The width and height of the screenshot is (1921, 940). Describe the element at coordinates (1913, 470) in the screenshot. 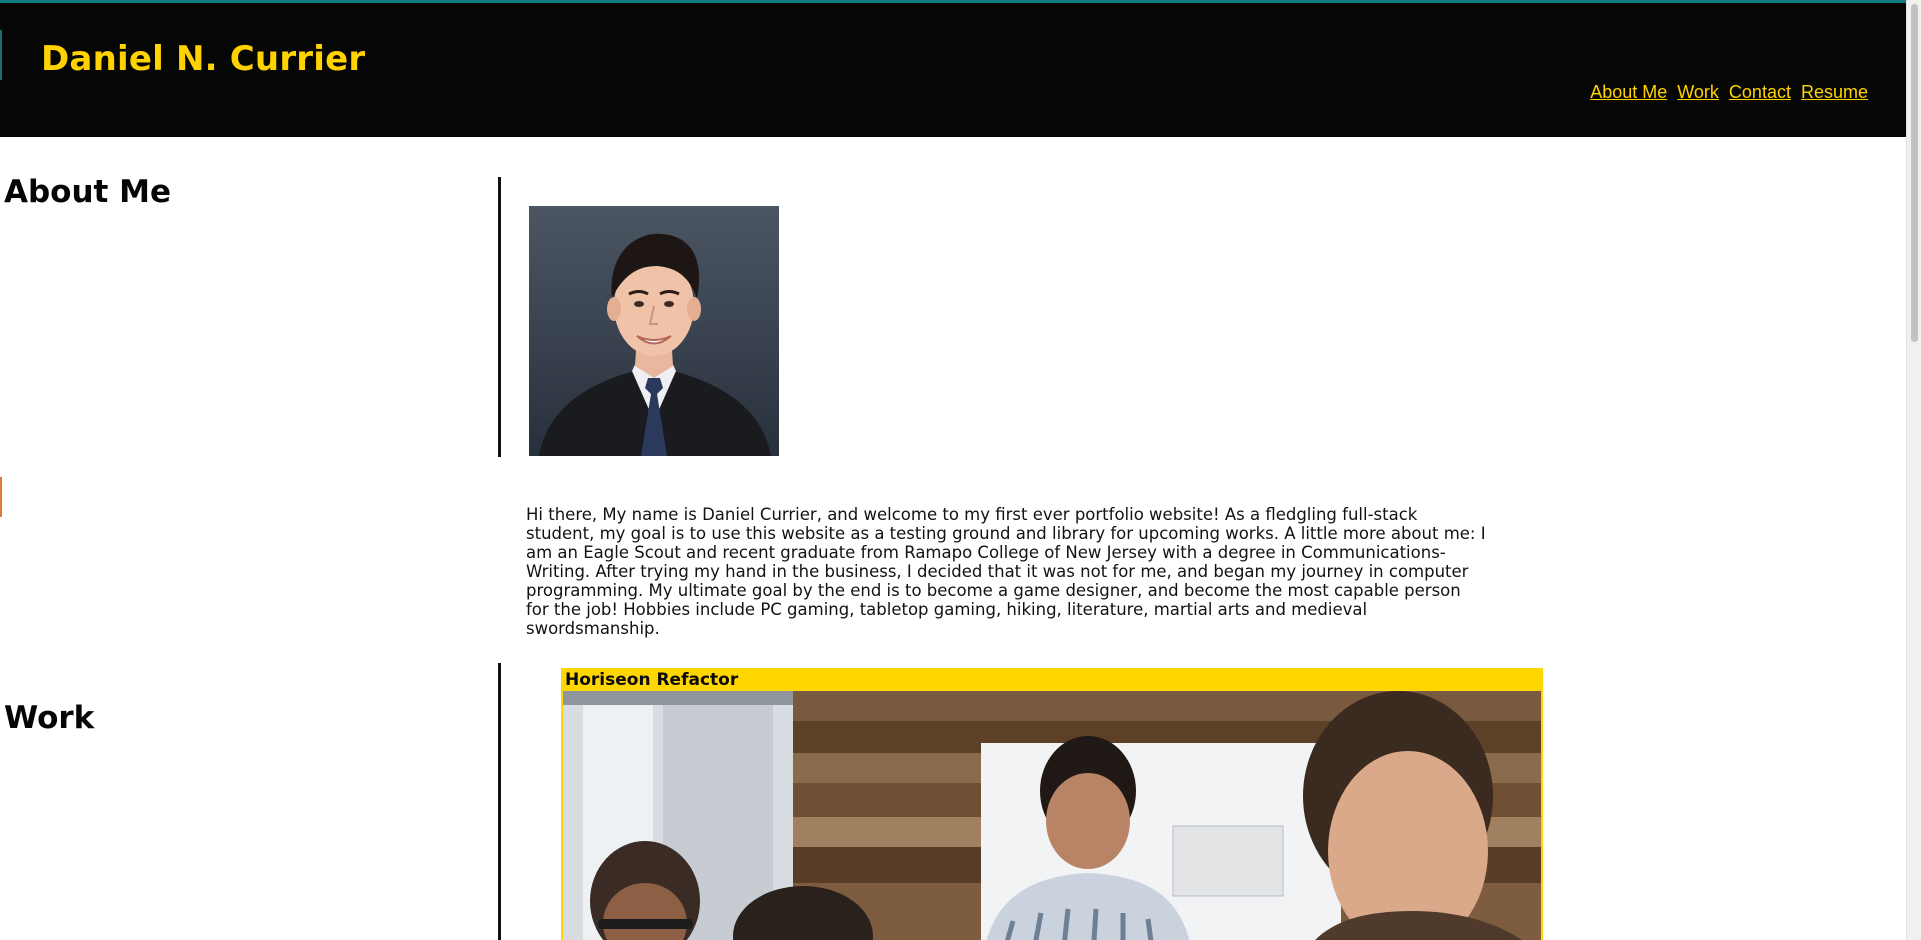

I see `vertical-scrollbar` at that location.